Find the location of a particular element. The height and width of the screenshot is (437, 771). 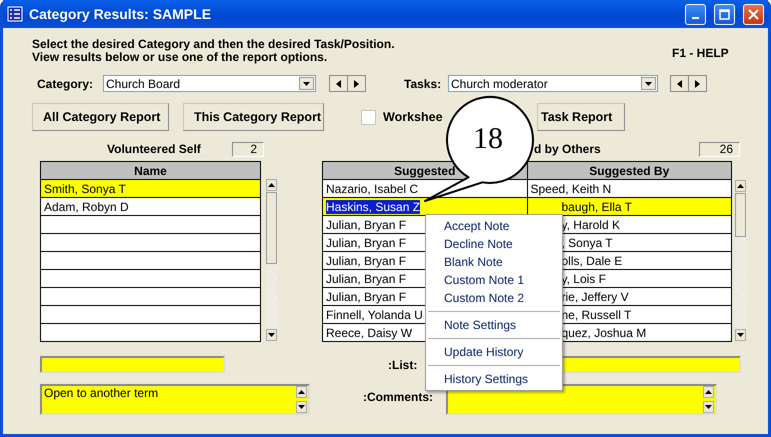

minimize-icon is located at coordinates (695, 18).